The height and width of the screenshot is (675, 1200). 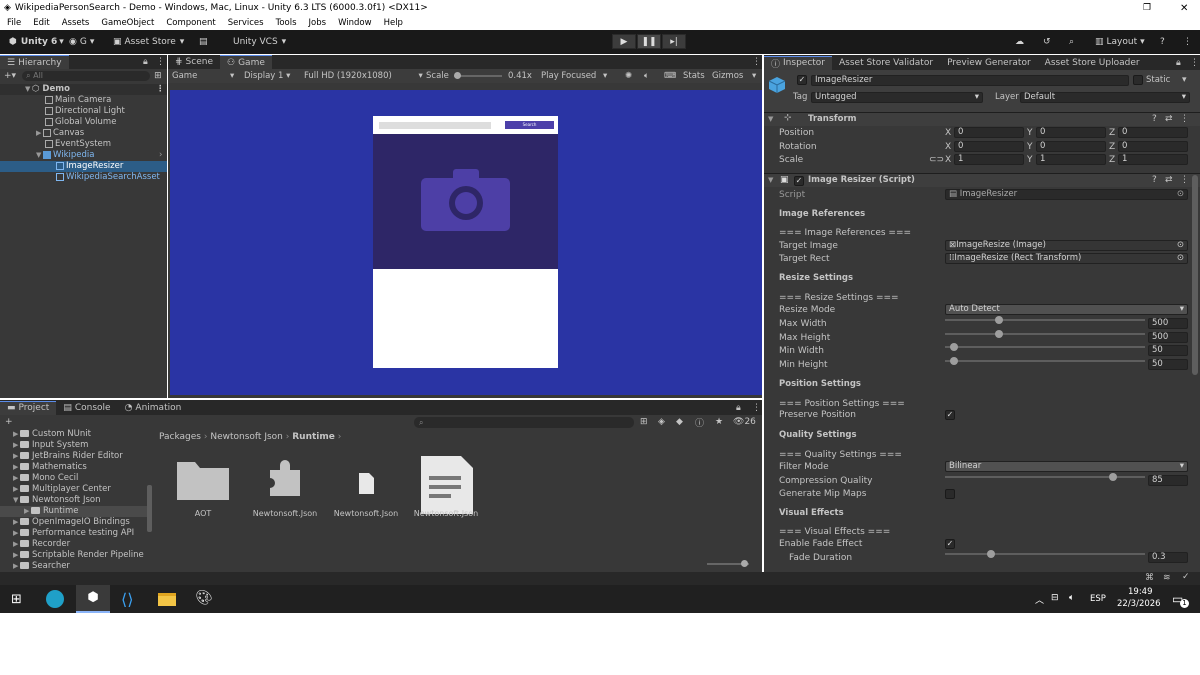 I want to click on link-icon: ⊂⊃, so click(x=936, y=160).